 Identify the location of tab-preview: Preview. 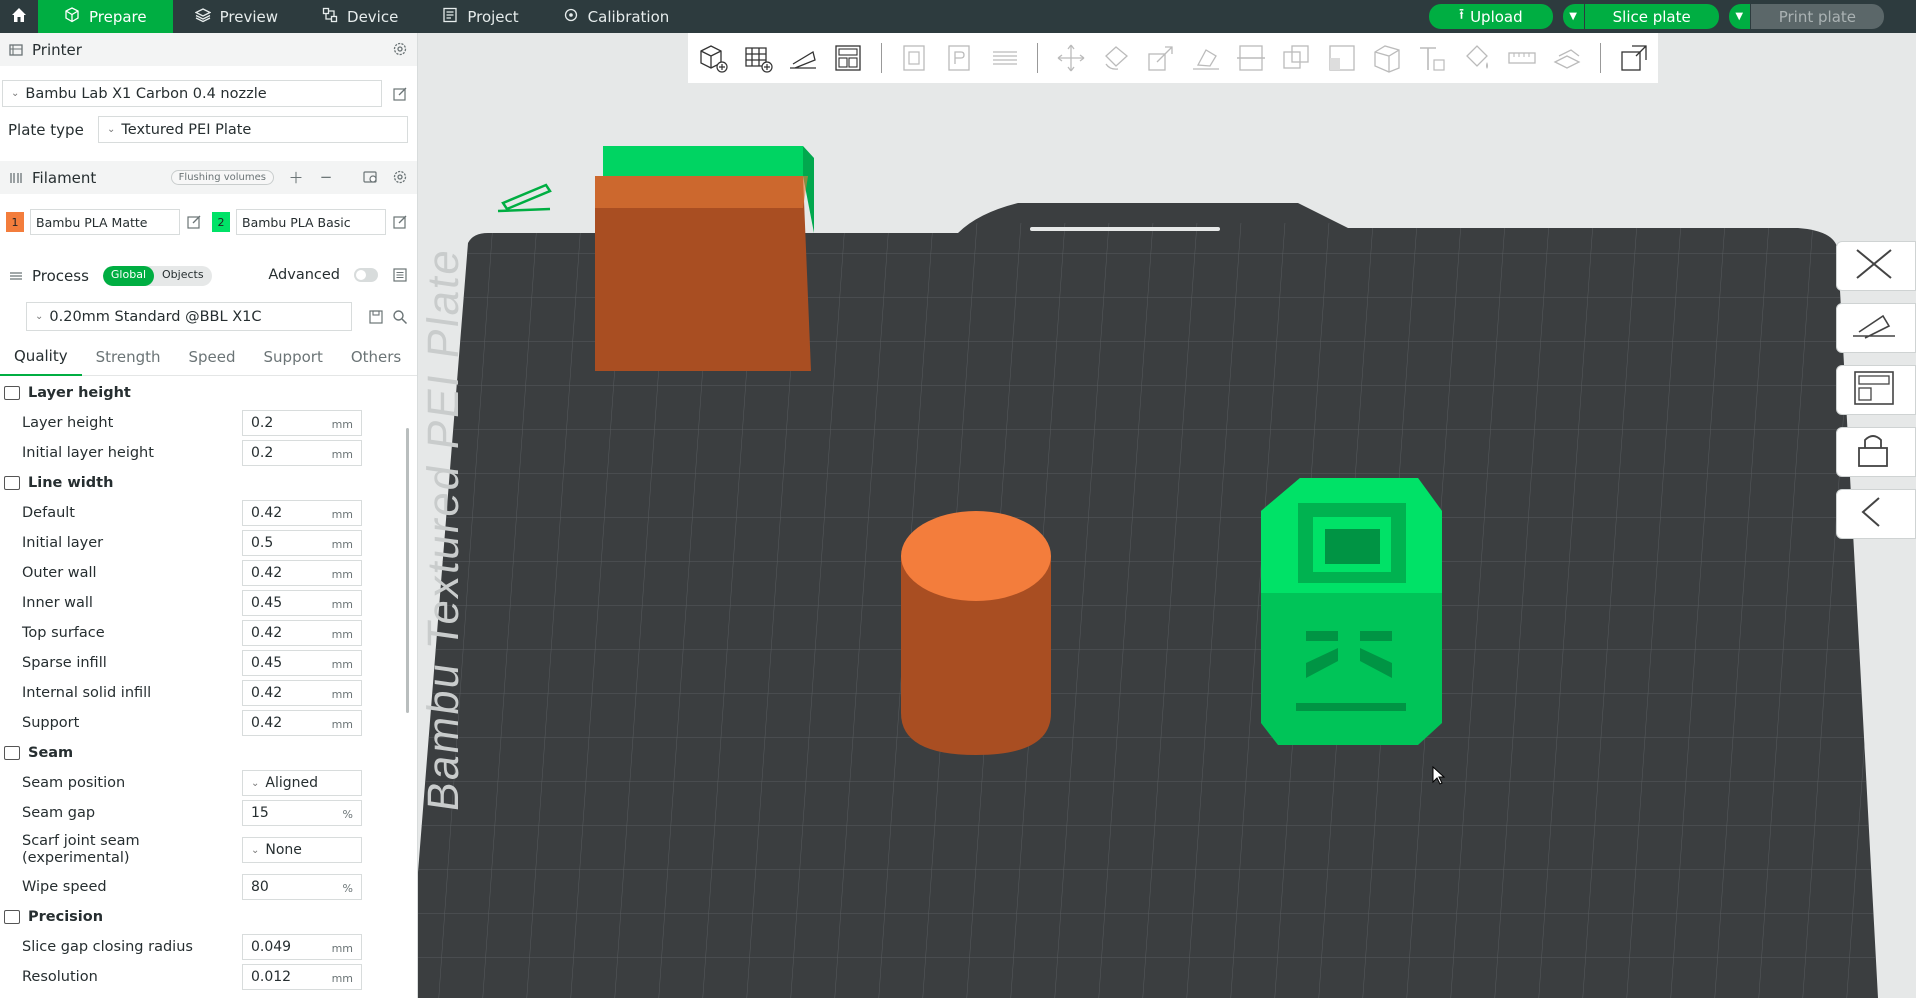
(236, 16).